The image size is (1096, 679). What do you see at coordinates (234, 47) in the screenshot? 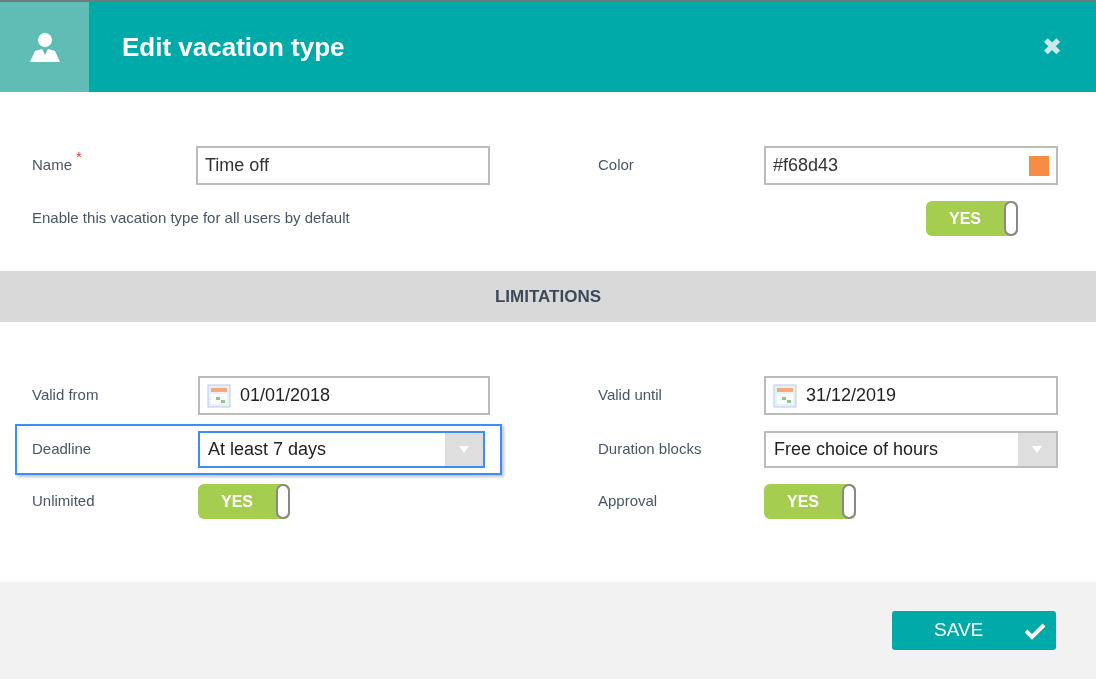
I see `dialog-title: Edit vacation type` at bounding box center [234, 47].